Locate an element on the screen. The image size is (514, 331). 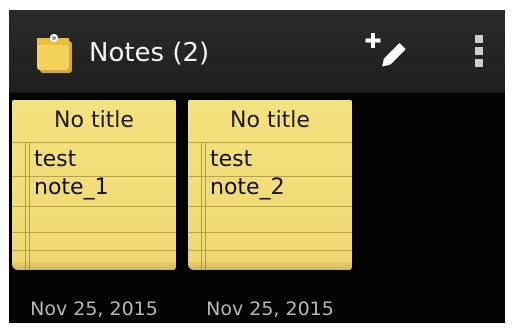
sticky-notes-app-icon is located at coordinates (56, 54).